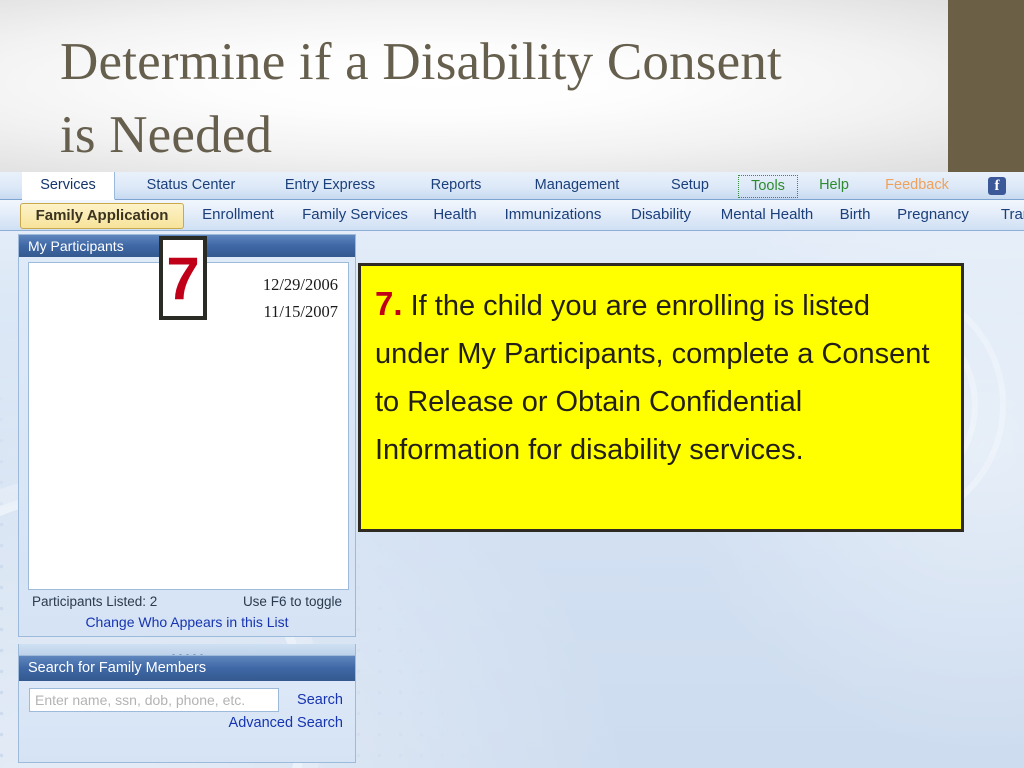 The width and height of the screenshot is (1024, 768). I want to click on subnav-enrollment: Enrollment, so click(238, 215).